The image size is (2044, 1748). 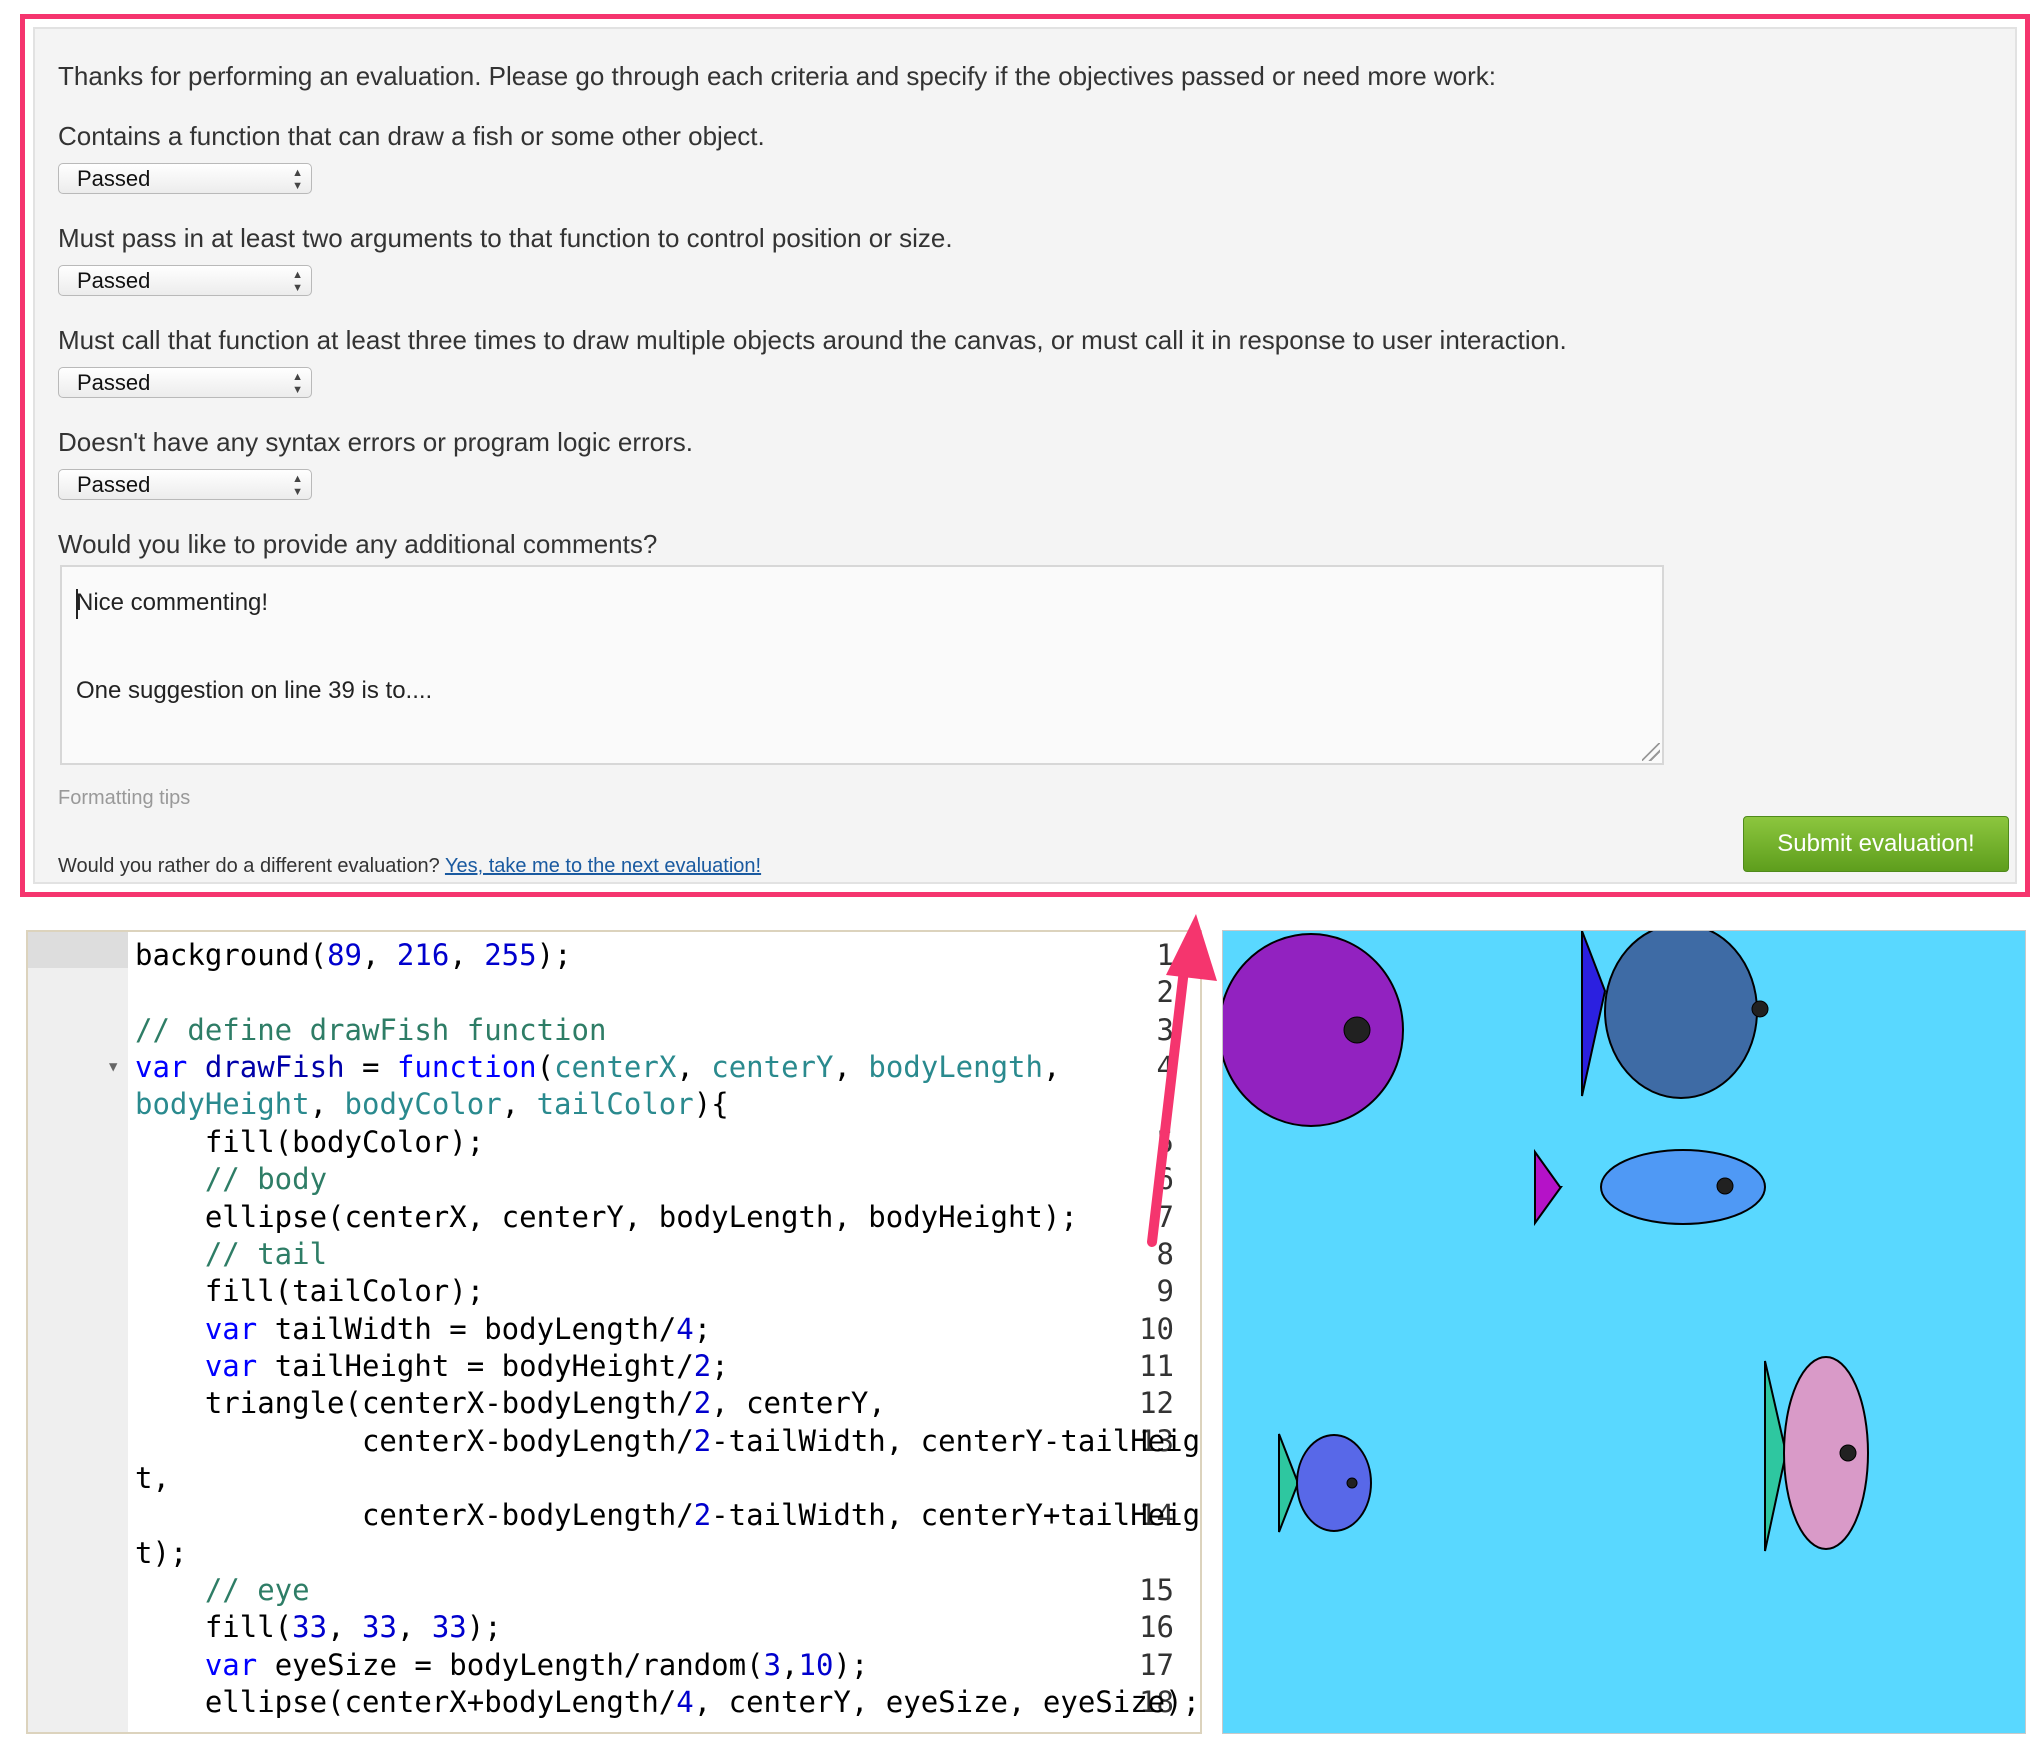 I want to click on criterion-3-select: Passed ▲ ▼, so click(x=185, y=382).